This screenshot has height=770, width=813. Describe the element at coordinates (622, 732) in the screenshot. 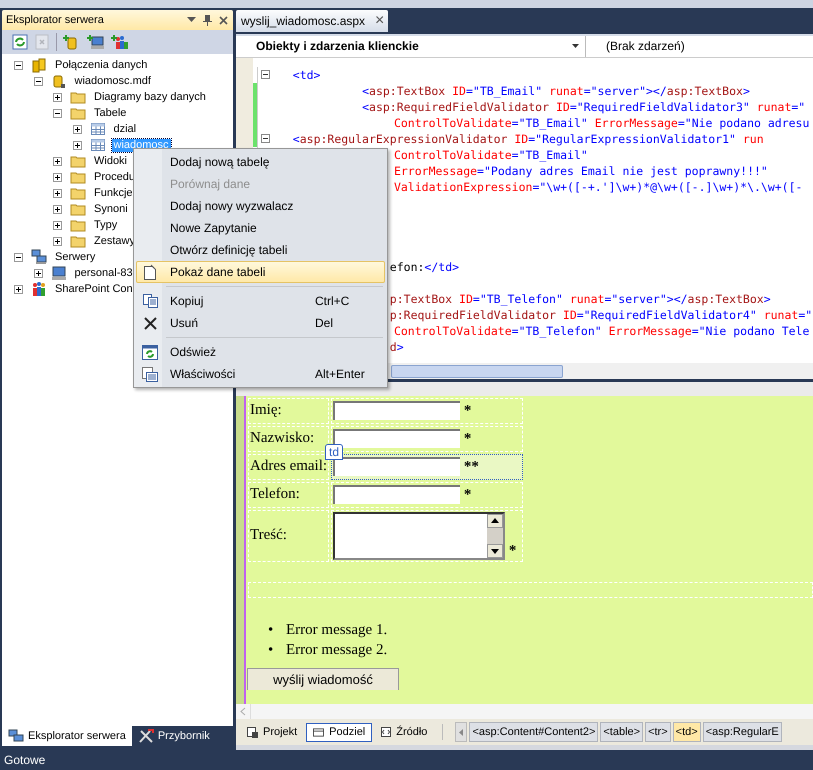

I see `breadcrumb-tag: <table>` at that location.